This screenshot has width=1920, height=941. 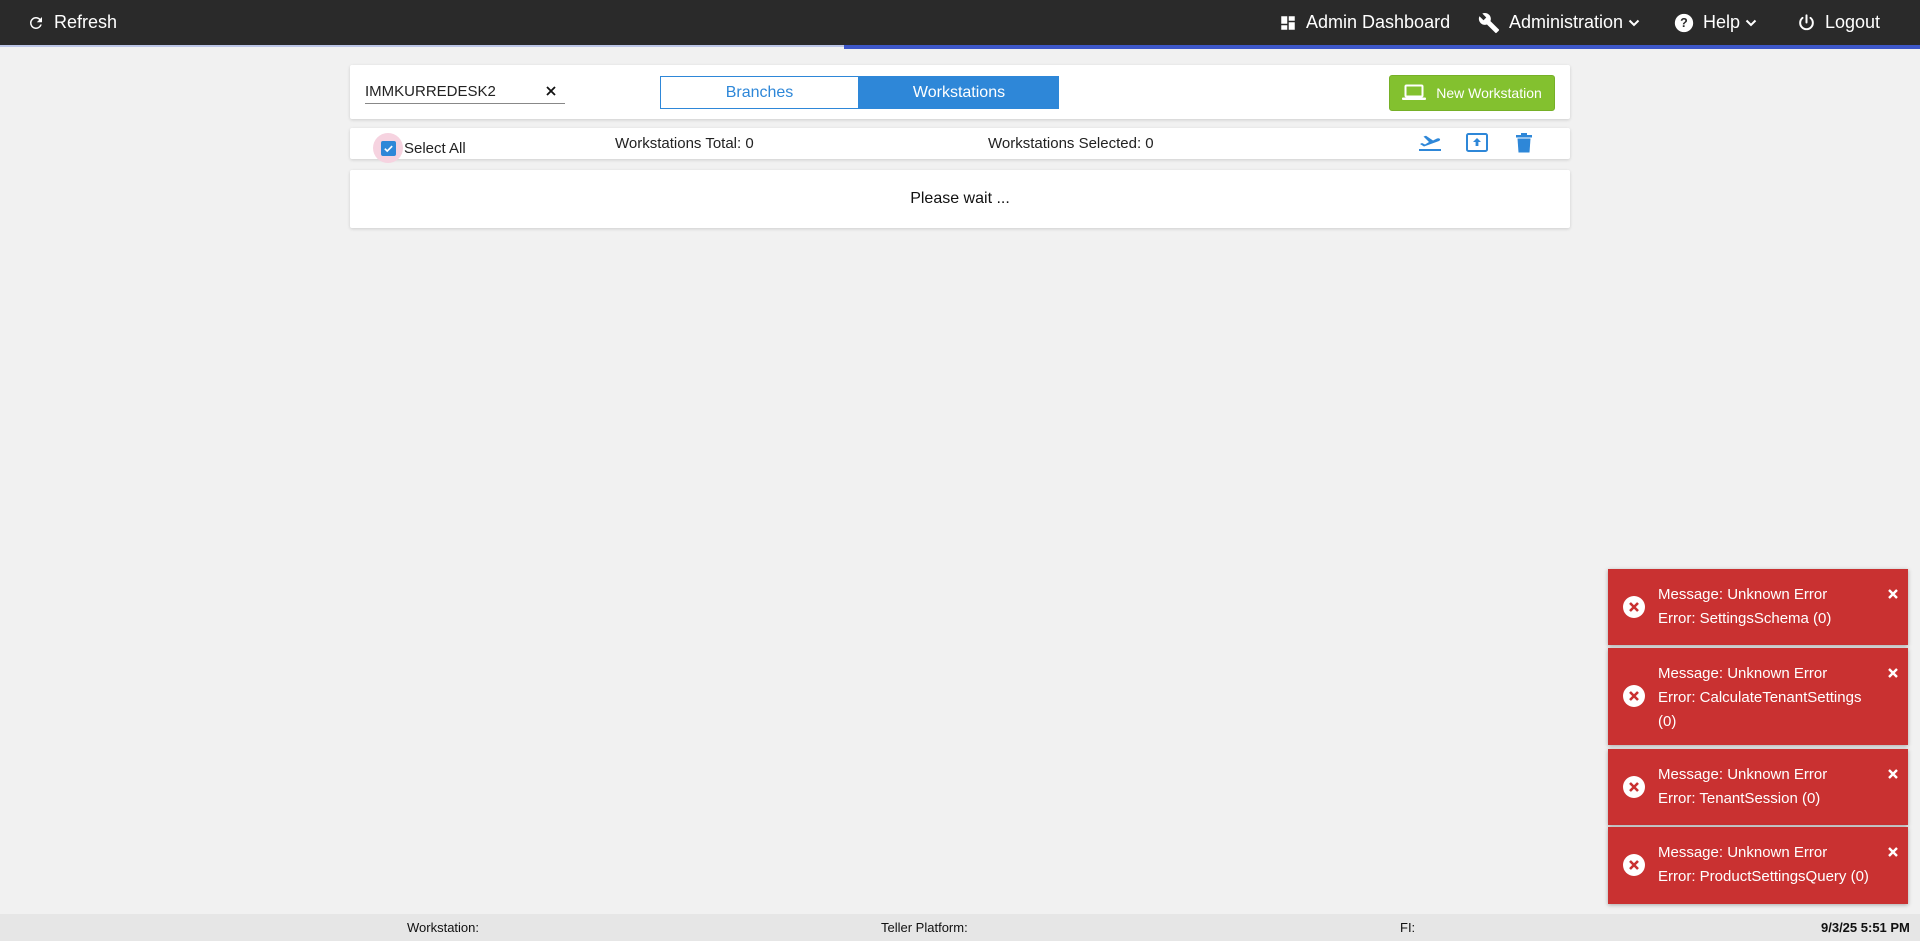 I want to click on refresh-button: Refresh, so click(x=72, y=22).